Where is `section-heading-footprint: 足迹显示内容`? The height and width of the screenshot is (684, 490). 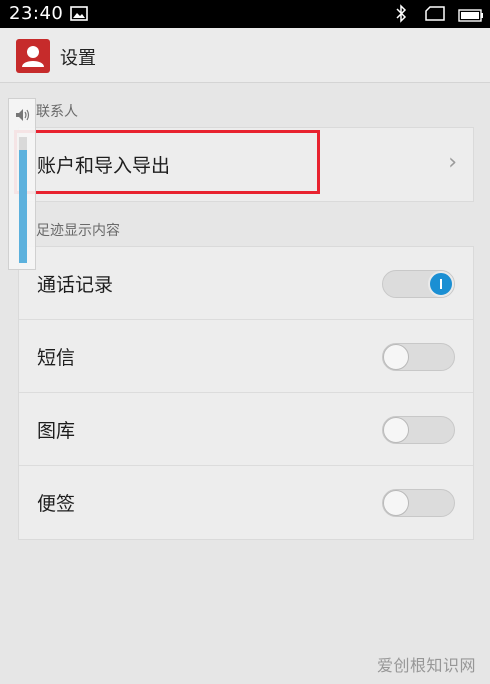
section-heading-footprint: 足迹显示内容 is located at coordinates (78, 231).